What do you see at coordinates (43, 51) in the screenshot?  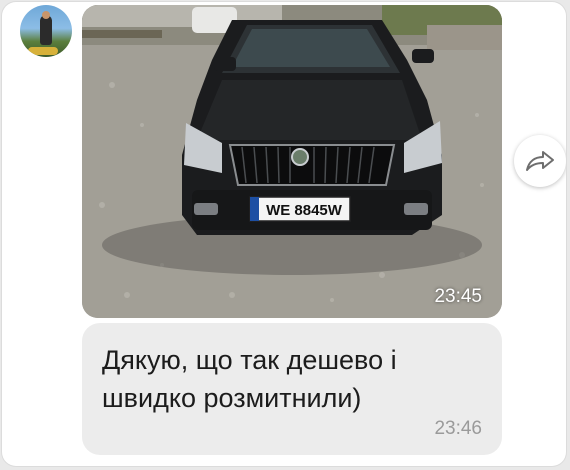 I see `avatar-ground` at bounding box center [43, 51].